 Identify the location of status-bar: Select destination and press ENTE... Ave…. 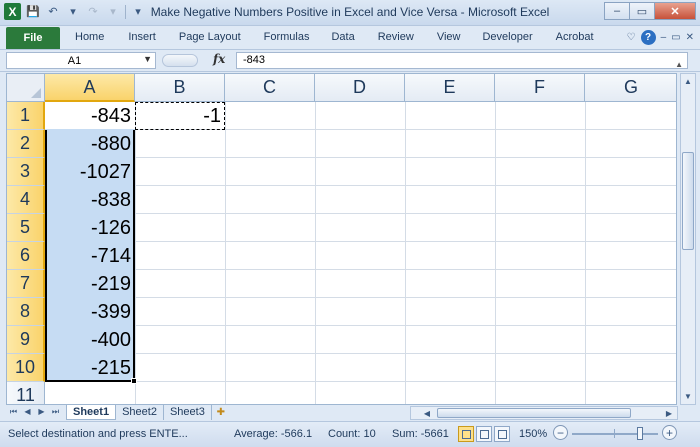
(350, 434).